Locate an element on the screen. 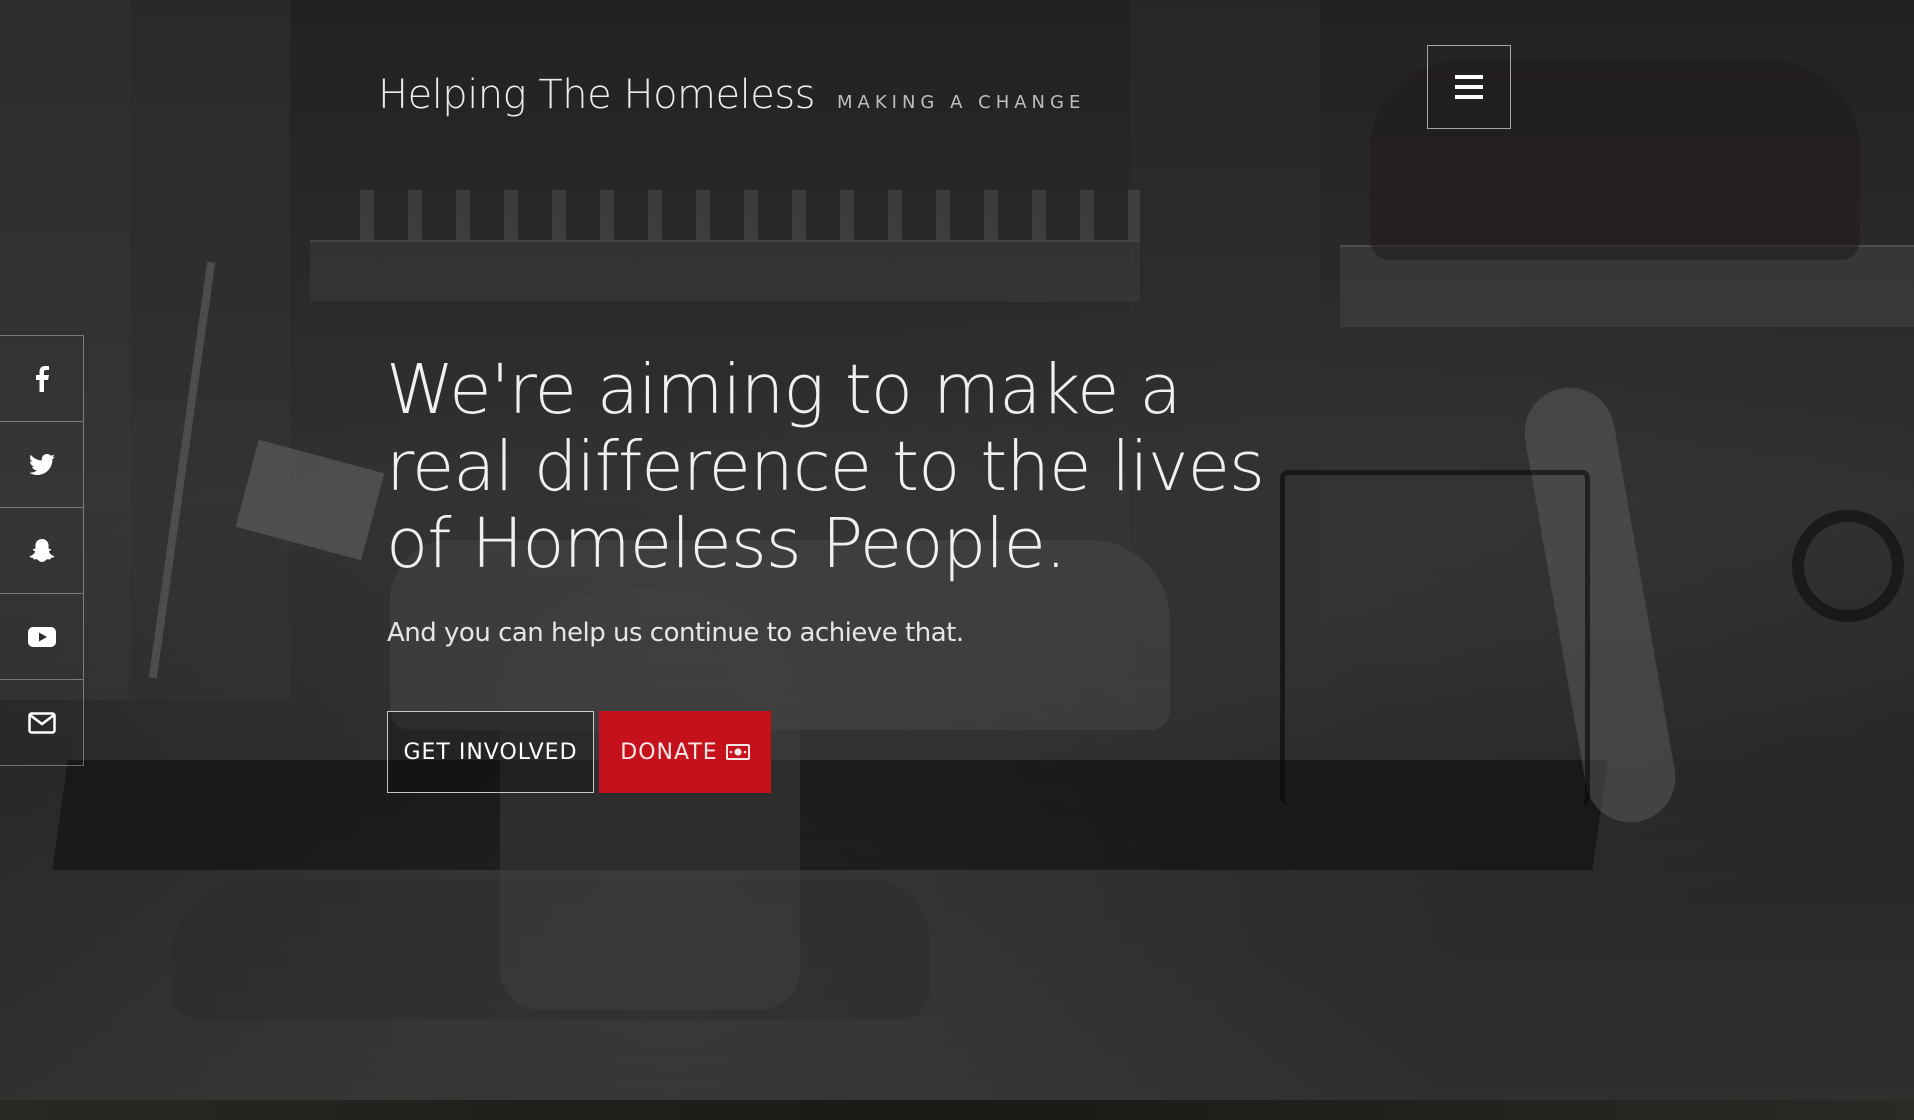 Image resolution: width=1914 pixels, height=1120 pixels. get-involved-button: GET INVOLVED is located at coordinates (490, 752).